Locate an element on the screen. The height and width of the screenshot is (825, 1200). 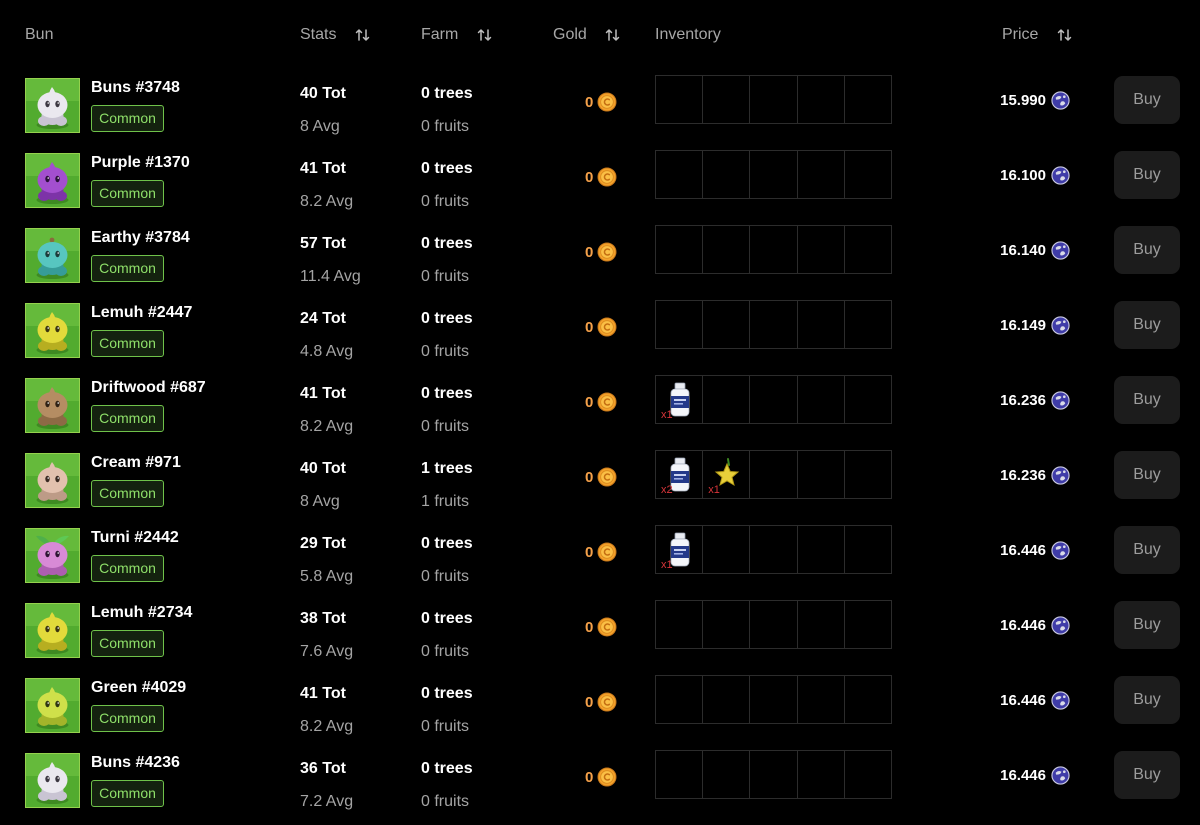
bun-name: Earthy #3784 is located at coordinates (140, 237).